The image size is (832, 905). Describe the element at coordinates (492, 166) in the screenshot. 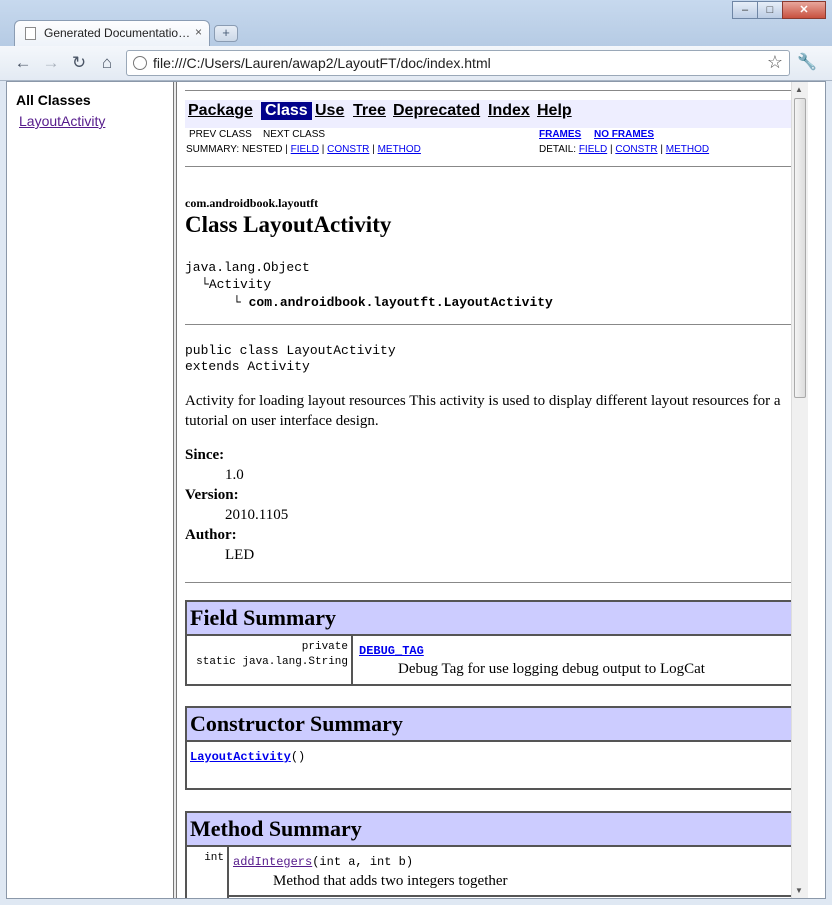

I see `nav-rule` at that location.